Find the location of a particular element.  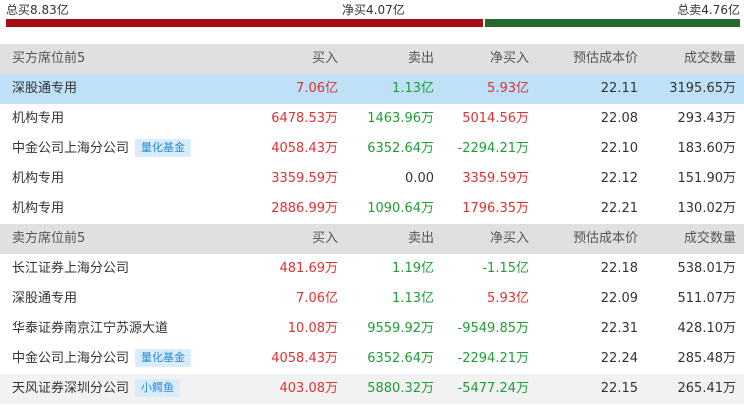

est-cost-price: 22.24 is located at coordinates (619, 358).